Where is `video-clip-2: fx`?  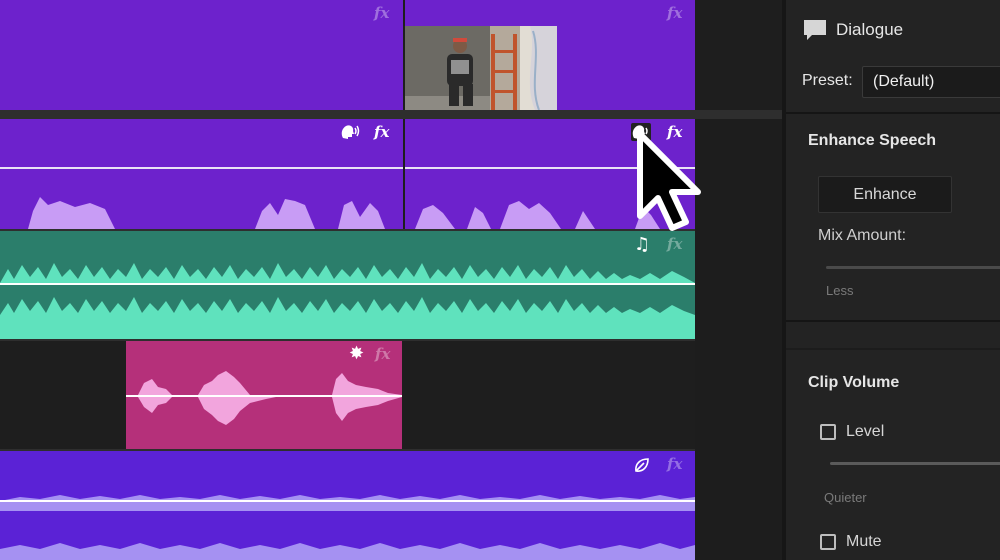
video-clip-2: fx is located at coordinates (550, 55).